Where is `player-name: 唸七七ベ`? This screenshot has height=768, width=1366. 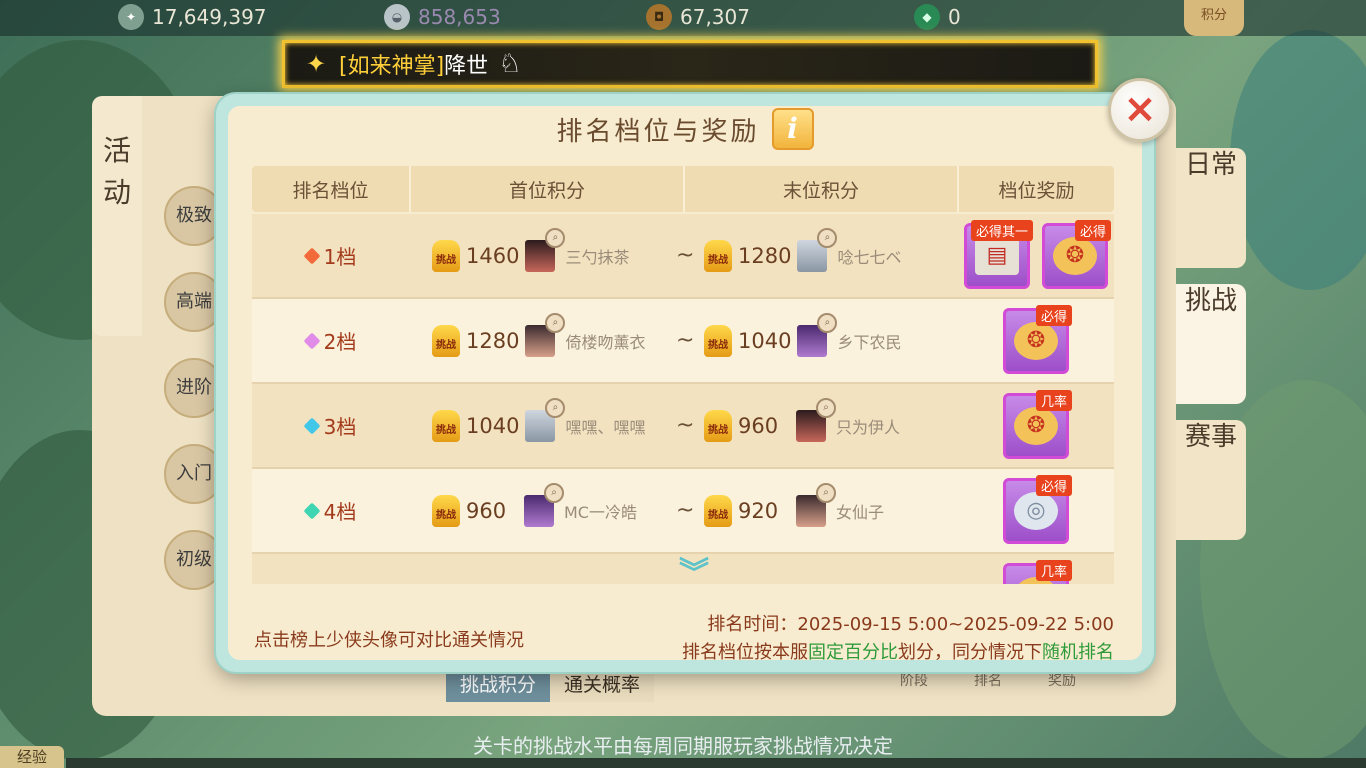
player-name: 唸七七ベ is located at coordinates (869, 257).